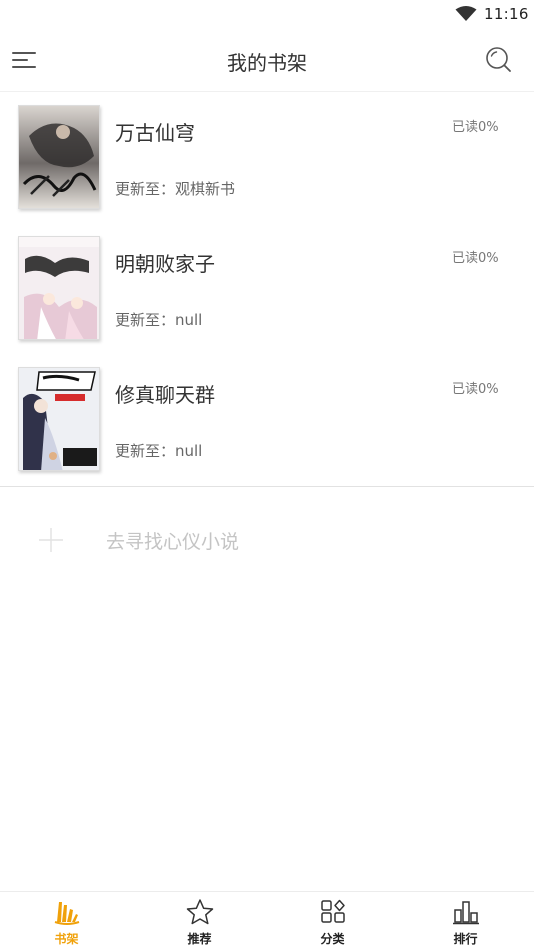 The image size is (534, 949). Describe the element at coordinates (332, 939) in the screenshot. I see `nav-label: 分类` at that location.